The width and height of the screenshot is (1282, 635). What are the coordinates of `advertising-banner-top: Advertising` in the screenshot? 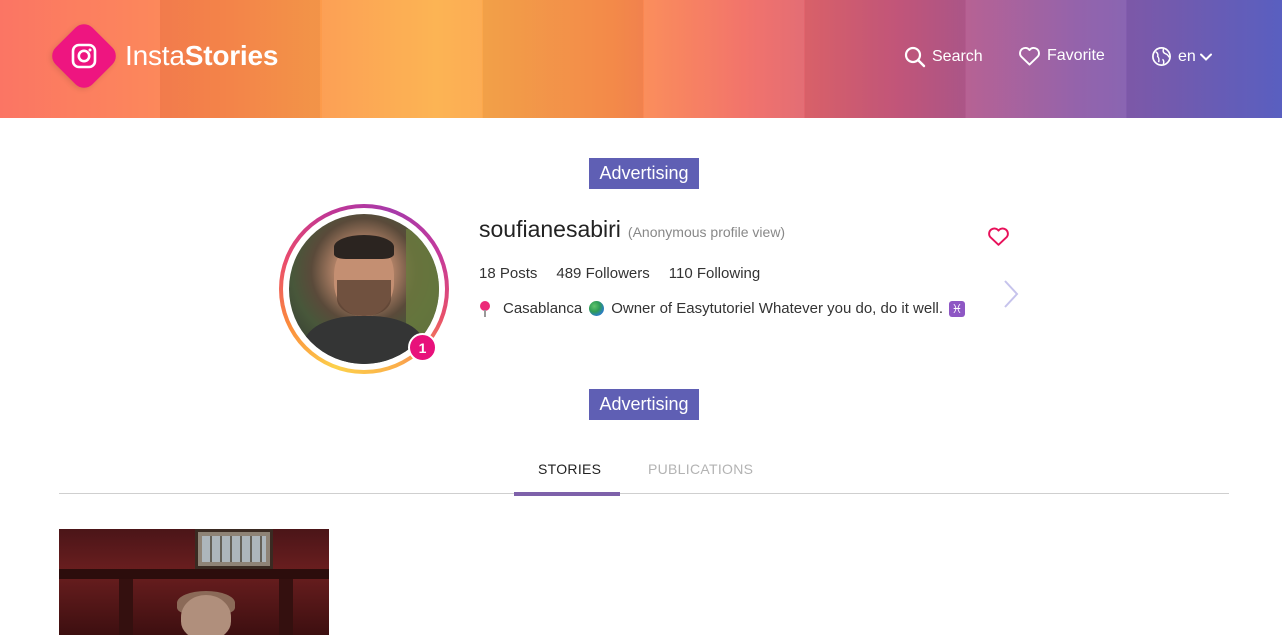 It's located at (644, 173).